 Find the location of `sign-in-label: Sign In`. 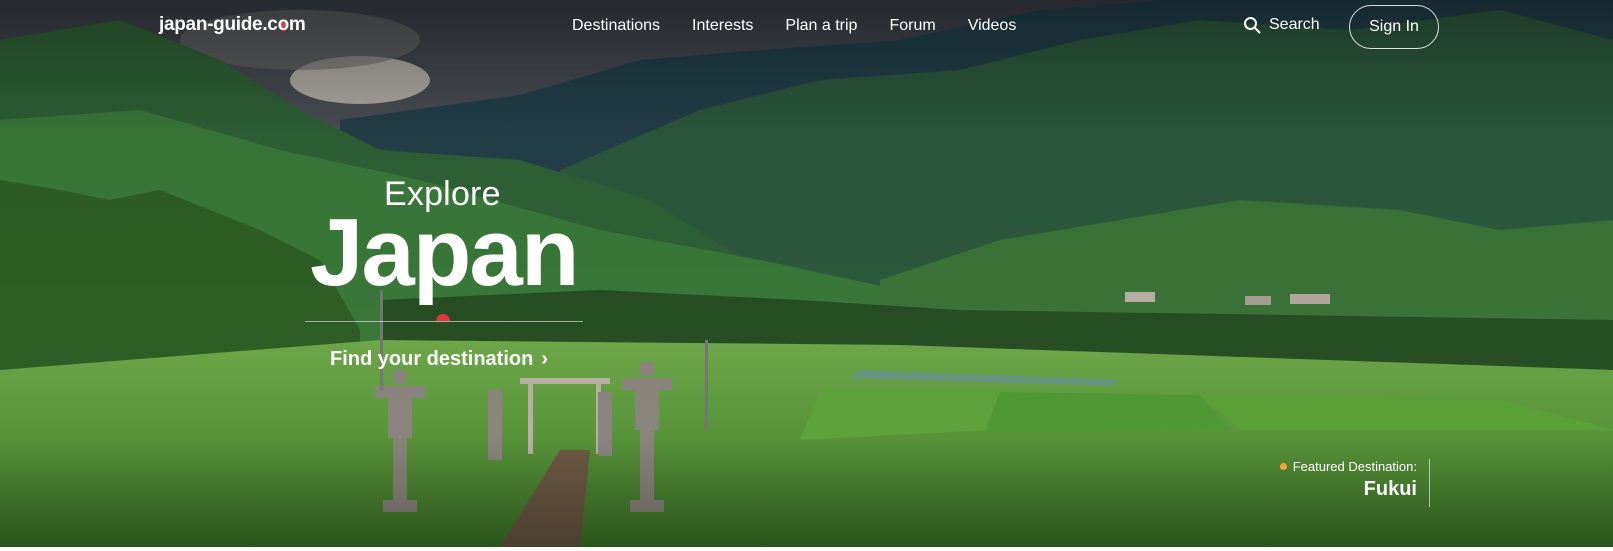

sign-in-label: Sign In is located at coordinates (1394, 26).